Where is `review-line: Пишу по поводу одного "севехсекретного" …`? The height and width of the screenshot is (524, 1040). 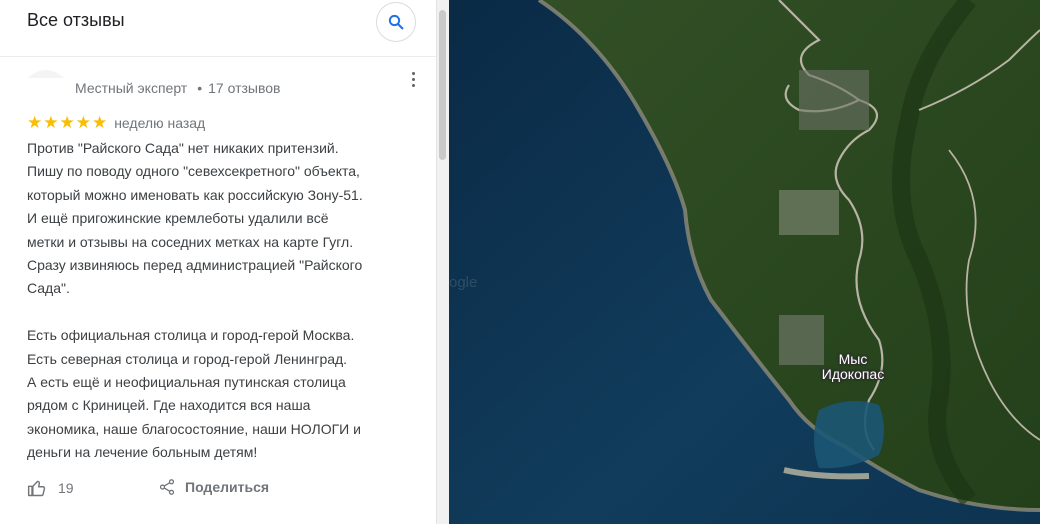
review-line: Пишу по поводу одного "севехсекретного" … is located at coordinates (193, 171).